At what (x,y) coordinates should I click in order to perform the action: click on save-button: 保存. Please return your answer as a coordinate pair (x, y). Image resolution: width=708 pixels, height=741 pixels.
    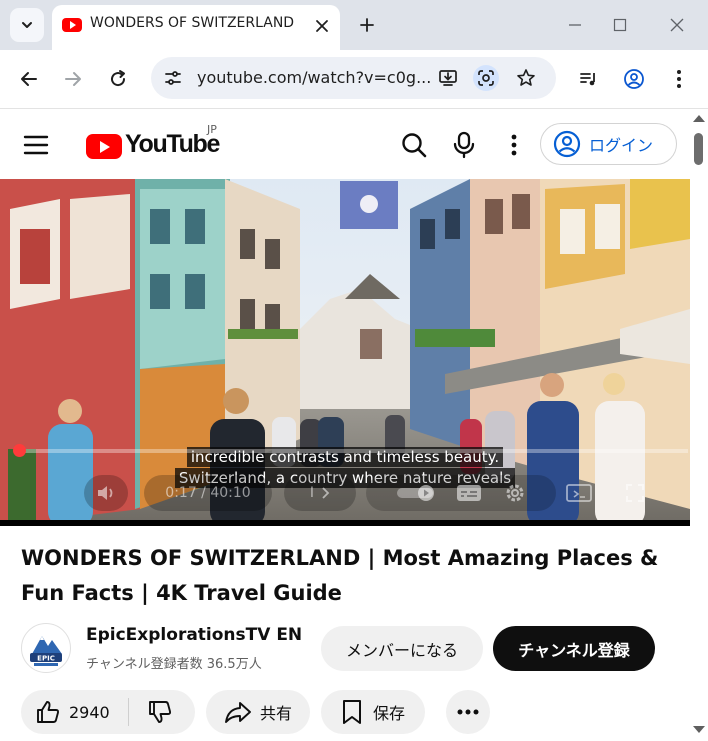
    Looking at the image, I should click on (373, 712).